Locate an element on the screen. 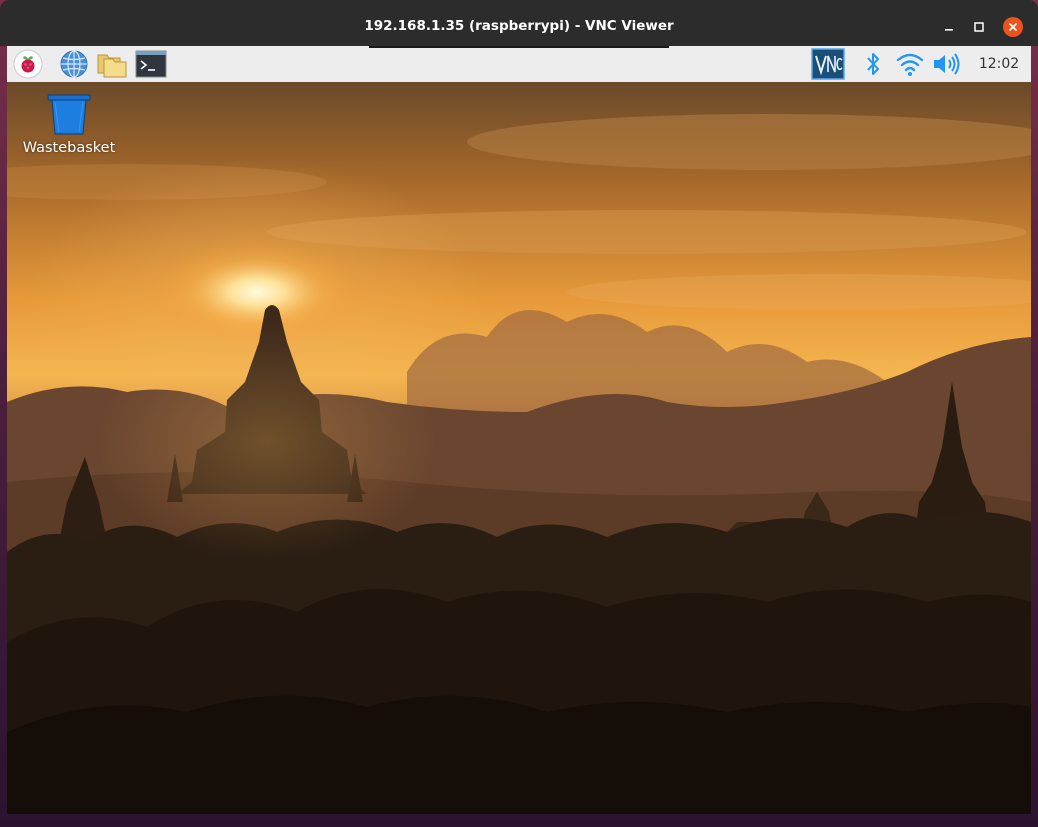 This screenshot has width=1038, height=827. vnc-toolbar-handle is located at coordinates (519, 47).